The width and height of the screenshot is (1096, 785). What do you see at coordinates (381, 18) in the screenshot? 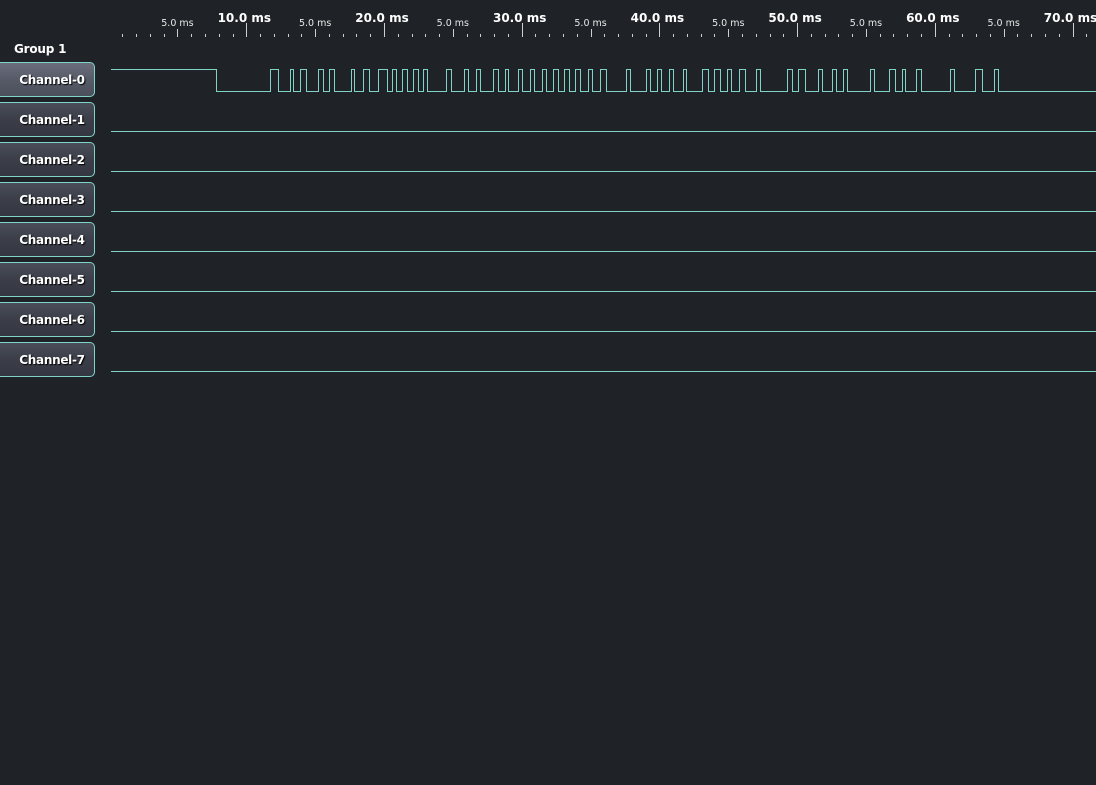
I see `ruler-major-label: 20.0 ms` at bounding box center [381, 18].